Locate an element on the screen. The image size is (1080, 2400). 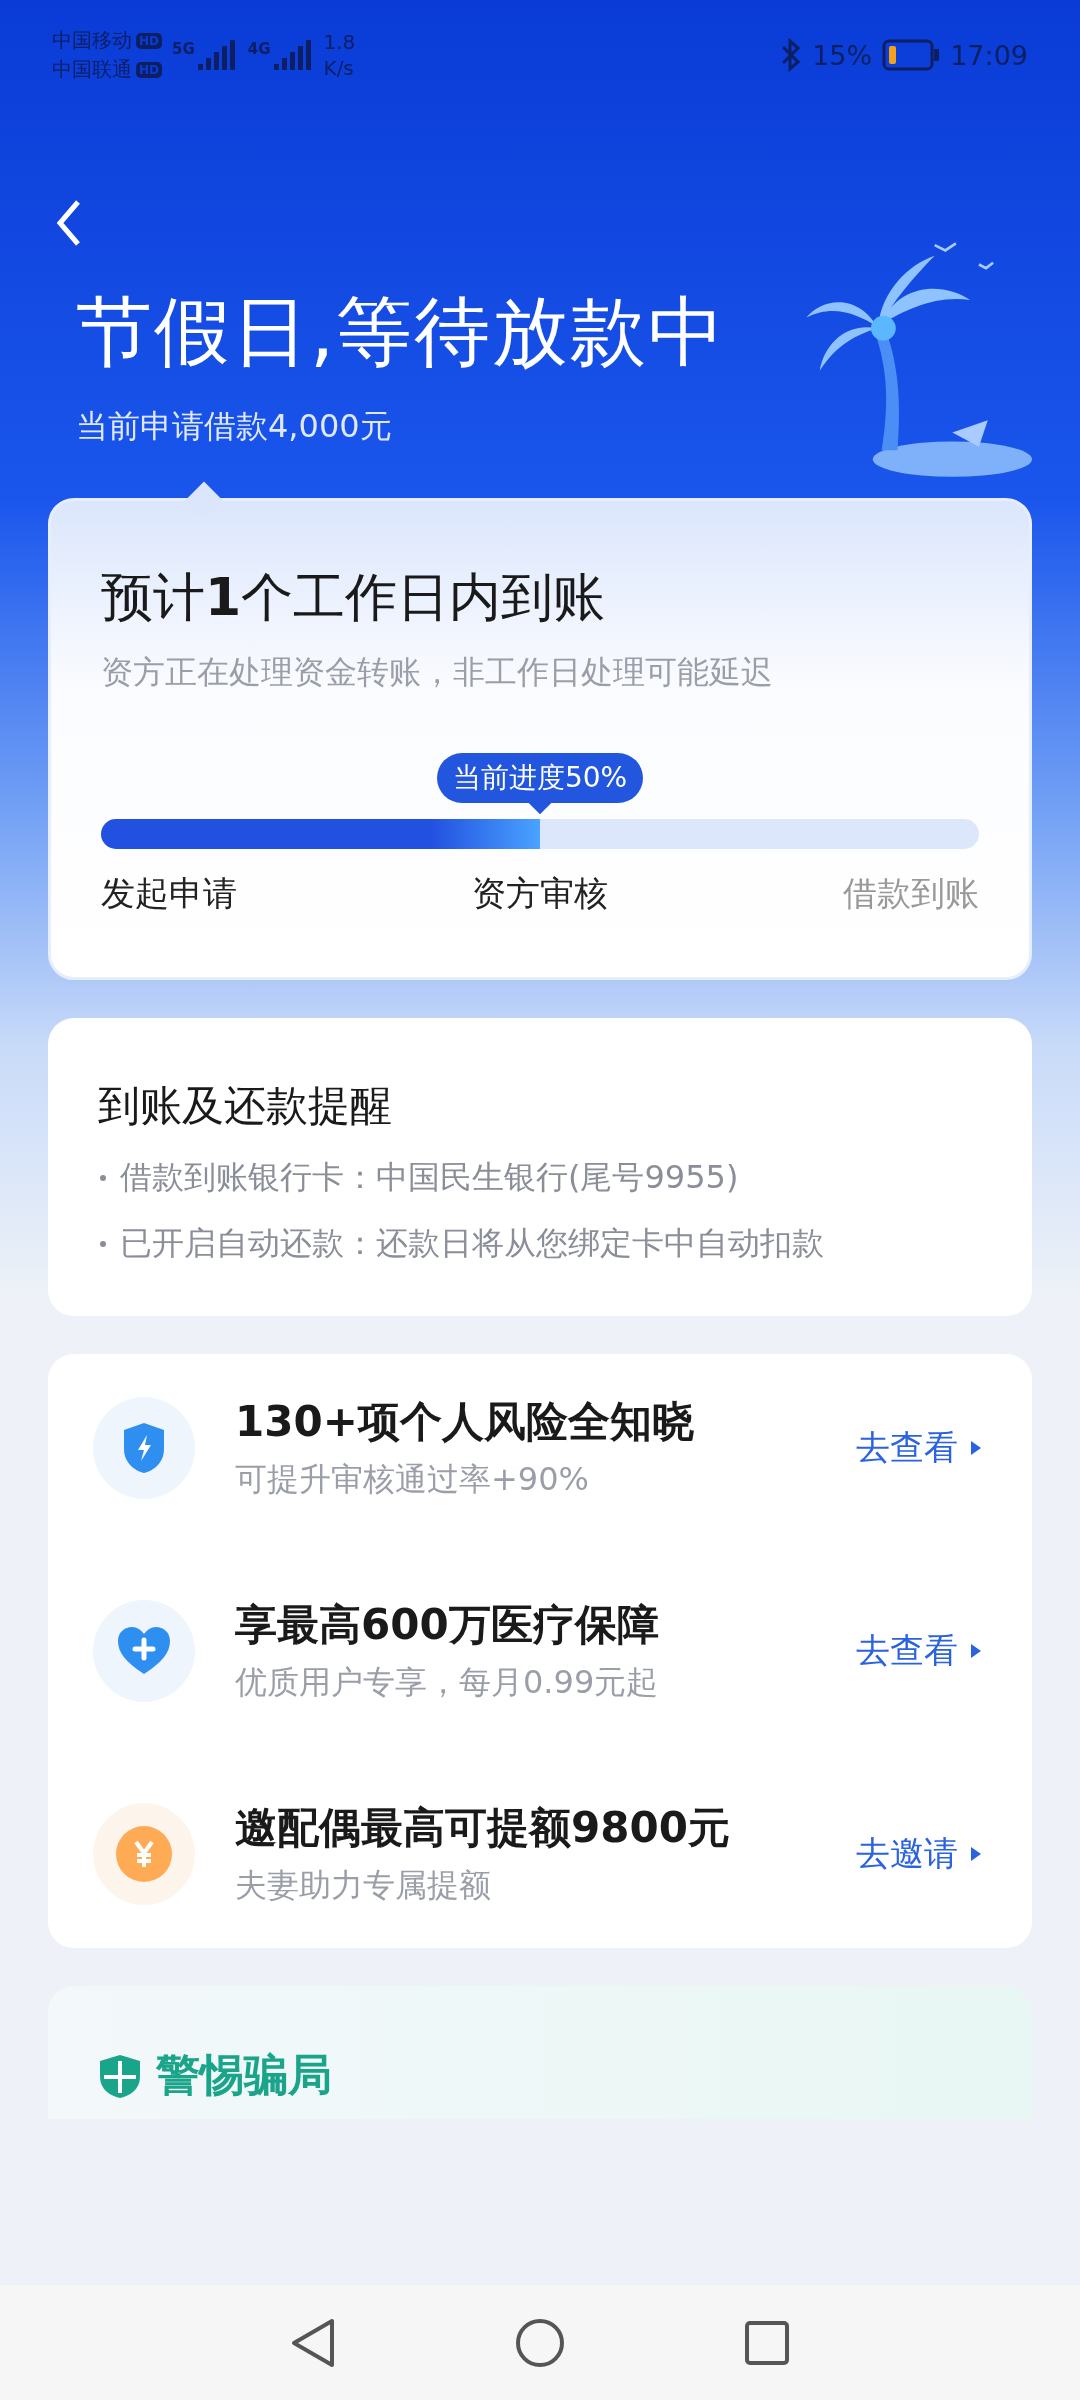
network-speed: K/s is located at coordinates (339, 68).